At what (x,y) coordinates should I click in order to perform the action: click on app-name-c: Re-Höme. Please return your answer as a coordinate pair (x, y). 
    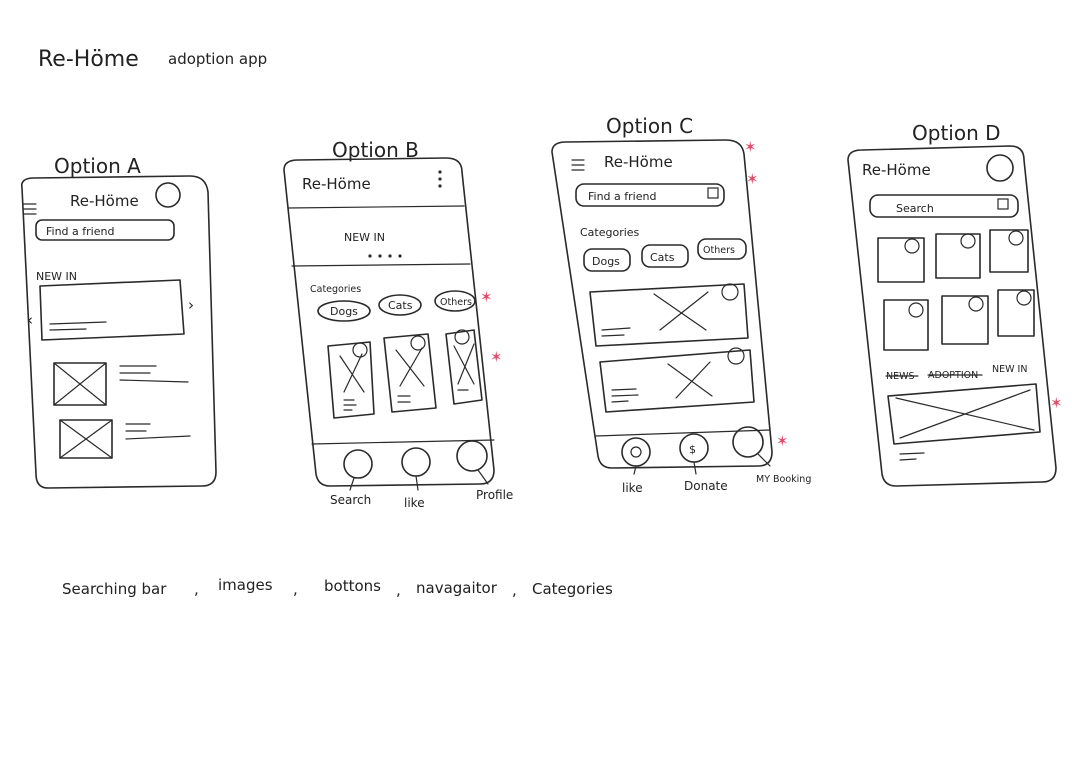
    Looking at the image, I should click on (638, 162).